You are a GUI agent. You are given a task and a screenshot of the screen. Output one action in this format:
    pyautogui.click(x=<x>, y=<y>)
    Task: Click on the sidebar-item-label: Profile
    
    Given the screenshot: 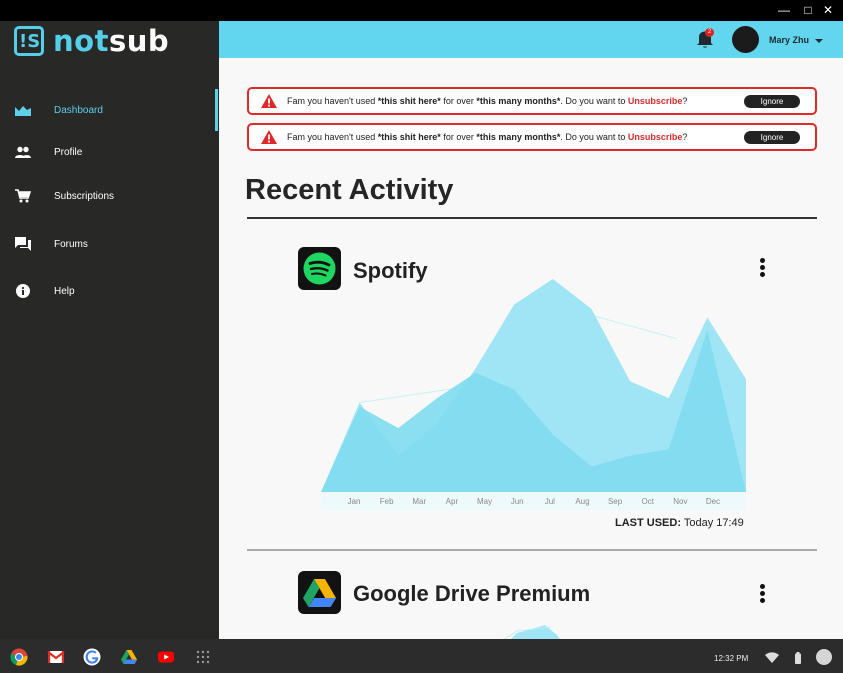 What is the action you would take?
    pyautogui.click(x=68, y=152)
    